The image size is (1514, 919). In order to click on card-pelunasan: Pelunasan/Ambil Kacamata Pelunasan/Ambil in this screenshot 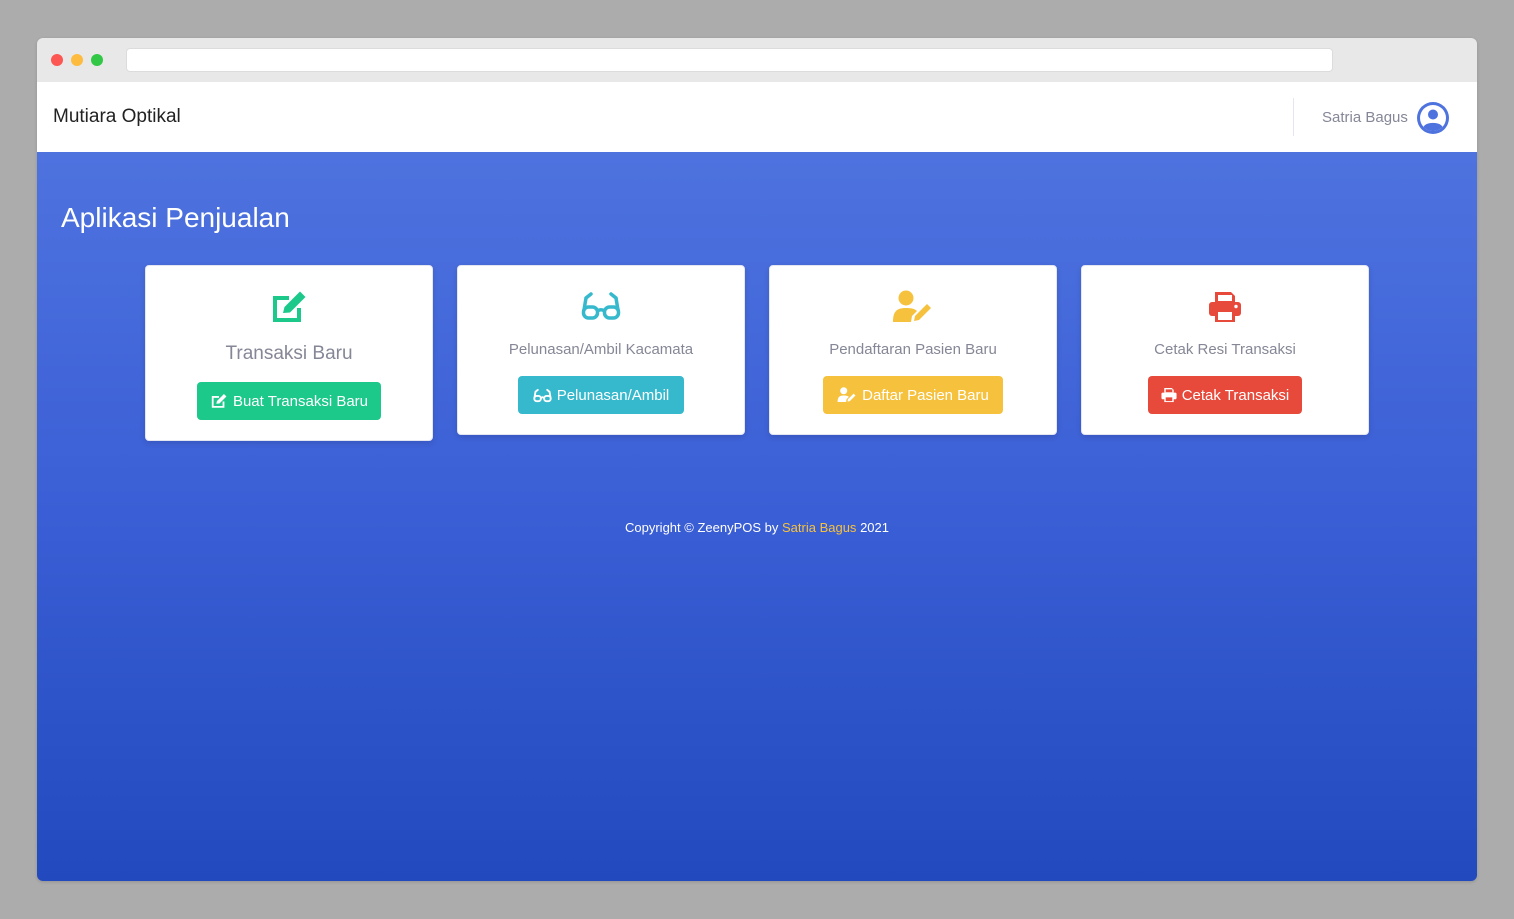, I will do `click(601, 350)`.